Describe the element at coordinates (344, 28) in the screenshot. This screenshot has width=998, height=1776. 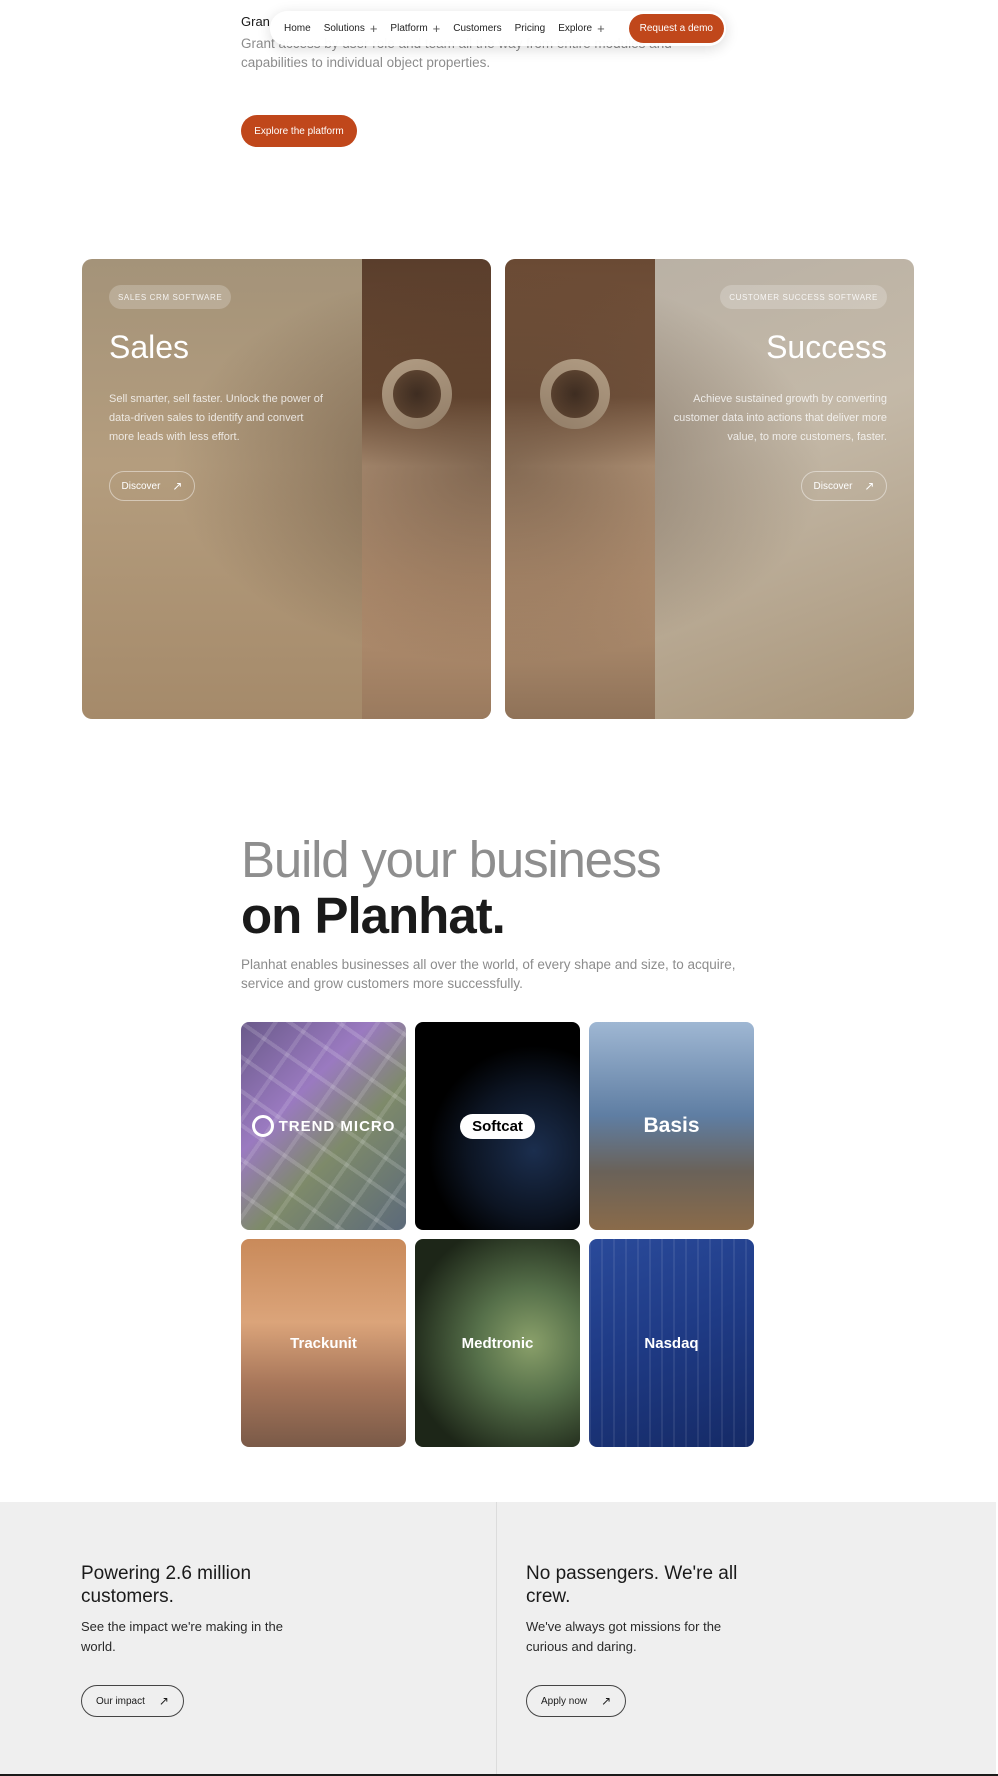
I see `nav-item-label: Solutions` at that location.